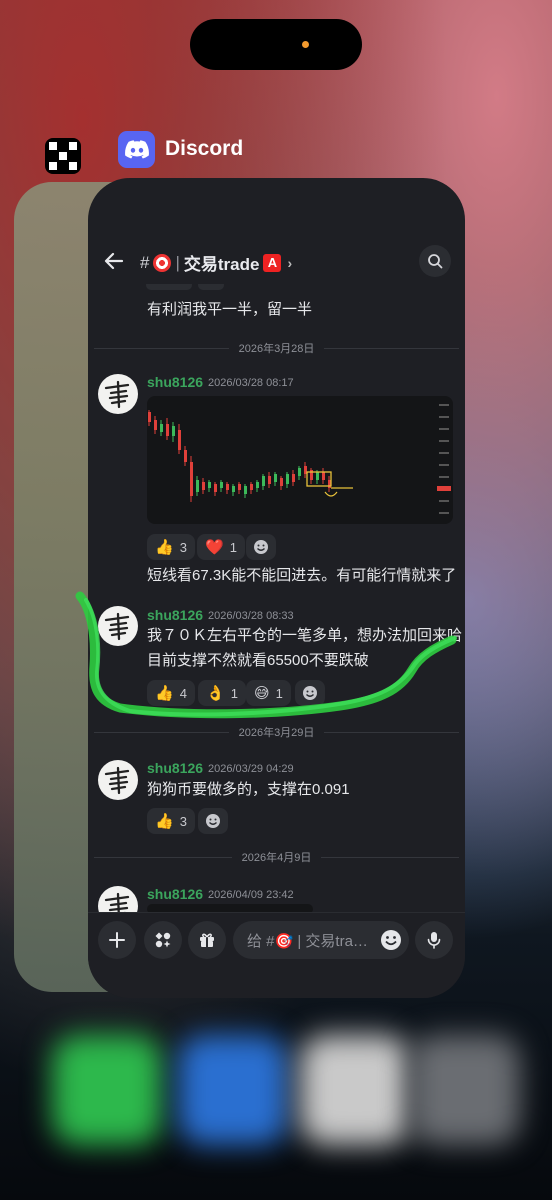 The width and height of the screenshot is (552, 1200). I want to click on voice-message-button, so click(434, 940).